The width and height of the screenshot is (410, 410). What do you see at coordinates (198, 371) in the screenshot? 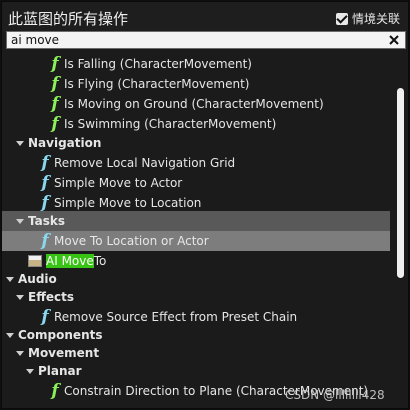
I see `category-planar: Planar` at bounding box center [198, 371].